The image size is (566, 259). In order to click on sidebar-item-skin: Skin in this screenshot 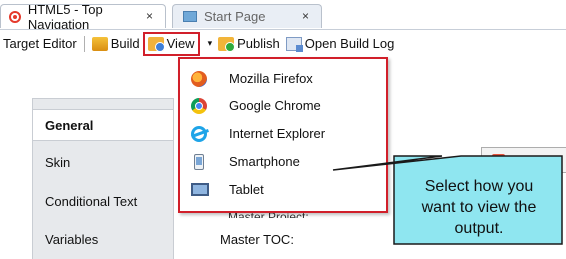, I will do `click(103, 162)`.